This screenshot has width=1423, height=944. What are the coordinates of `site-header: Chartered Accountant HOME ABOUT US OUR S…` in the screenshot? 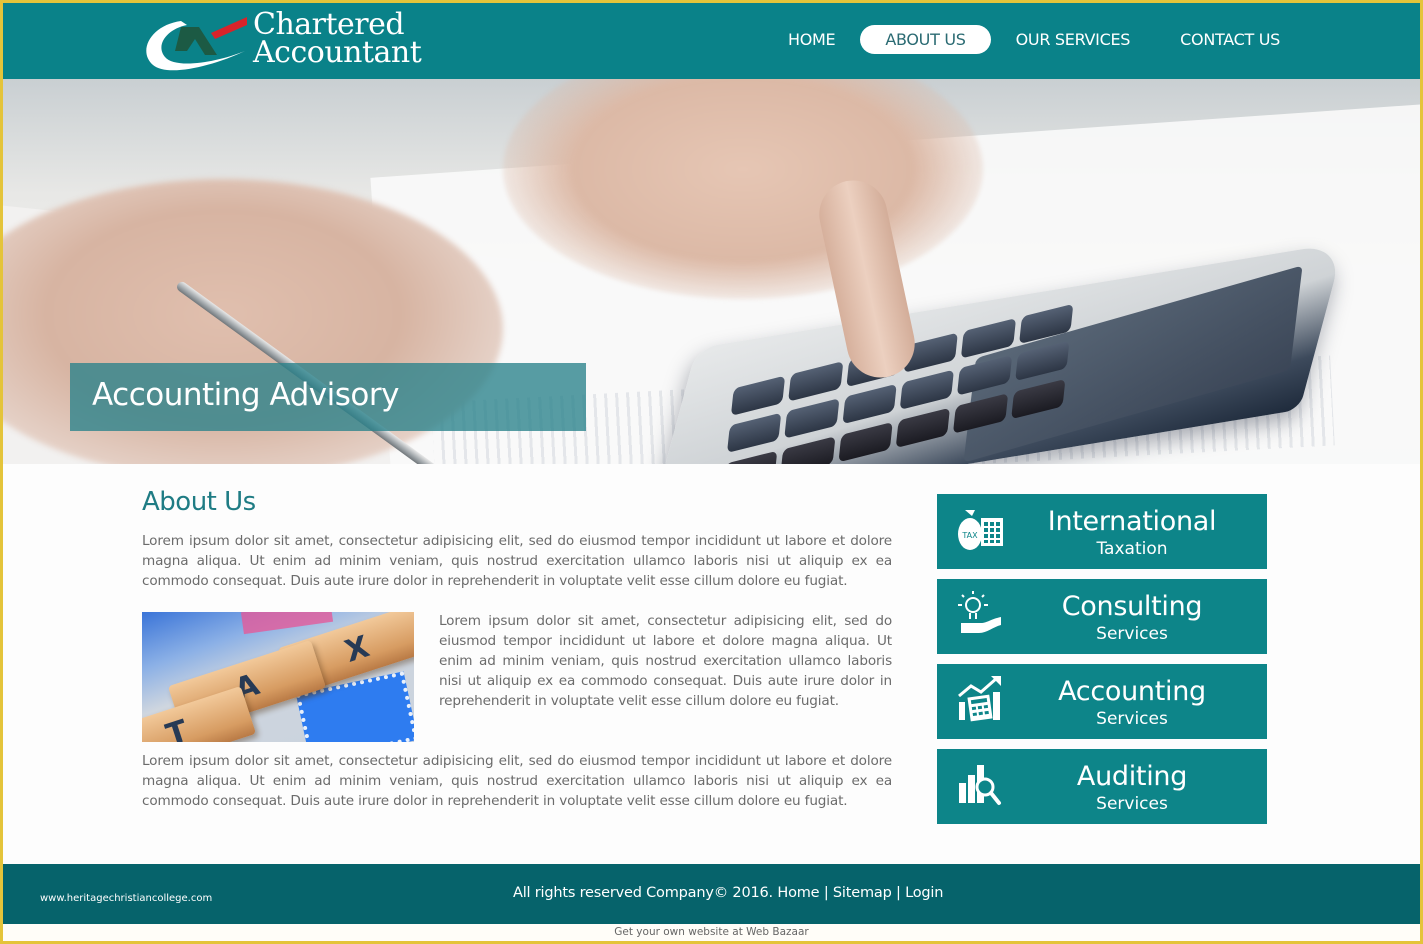 It's located at (711, 41).